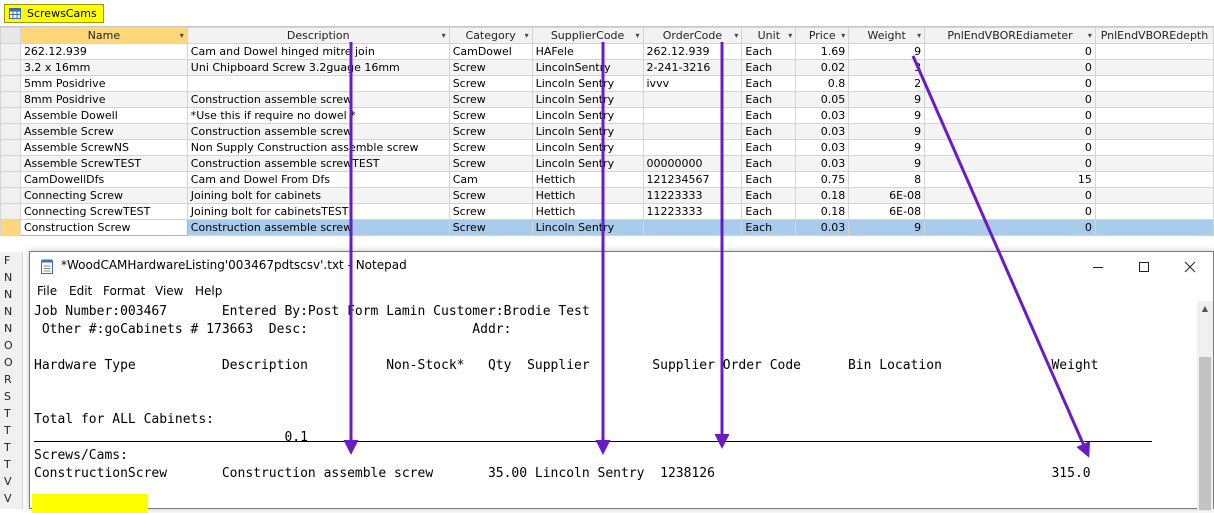 The height and width of the screenshot is (513, 1214). Describe the element at coordinates (318, 211) in the screenshot. I see `table-cell: Joining bolt for cabinetsTEST` at that location.